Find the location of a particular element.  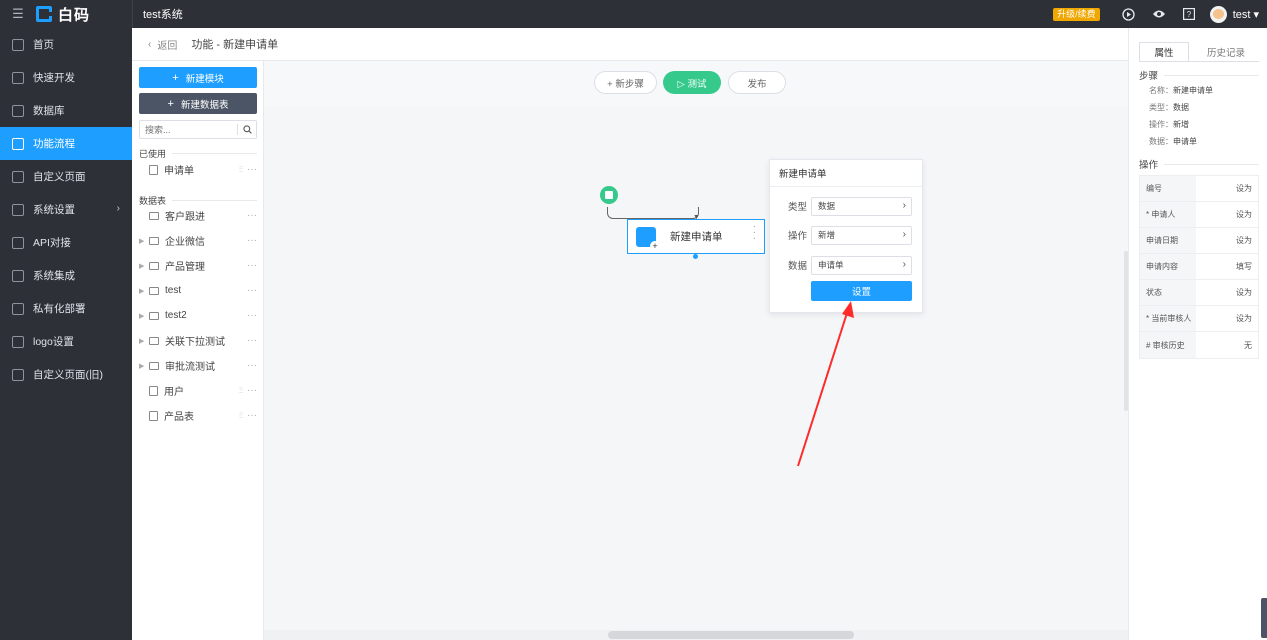

sidebar-item-label: 功能流程 is located at coordinates (54, 144).